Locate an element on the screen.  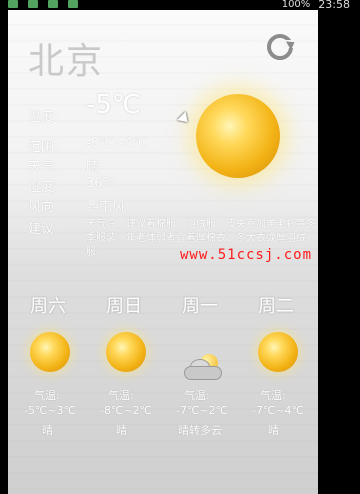
wind-value: 西南风 is located at coordinates (106, 207).